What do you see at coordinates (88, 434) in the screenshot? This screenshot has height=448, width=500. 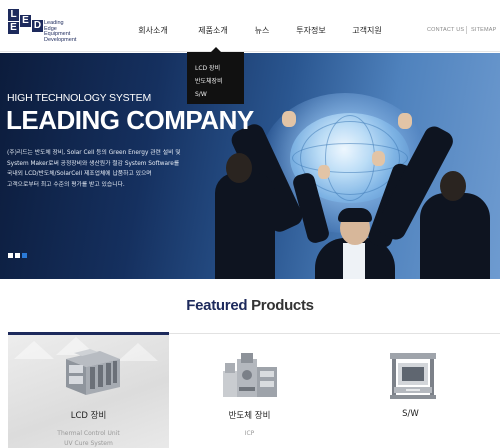 I see `product-subitem: Thermal Control Unit` at bounding box center [88, 434].